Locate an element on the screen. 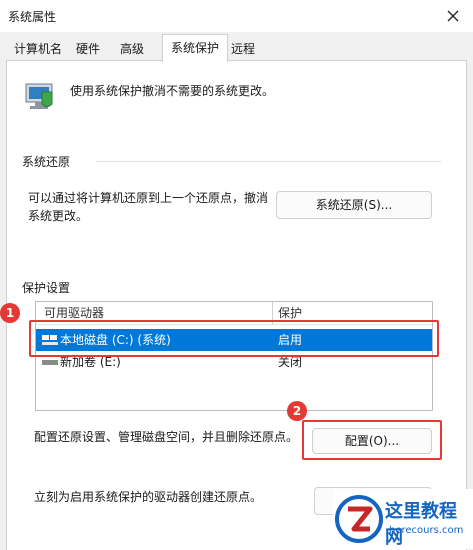 The width and height of the screenshot is (473, 550). restore-description-line1: 可以通过将计算机还原到上一个还原点，撤消 is located at coordinates (148, 198).